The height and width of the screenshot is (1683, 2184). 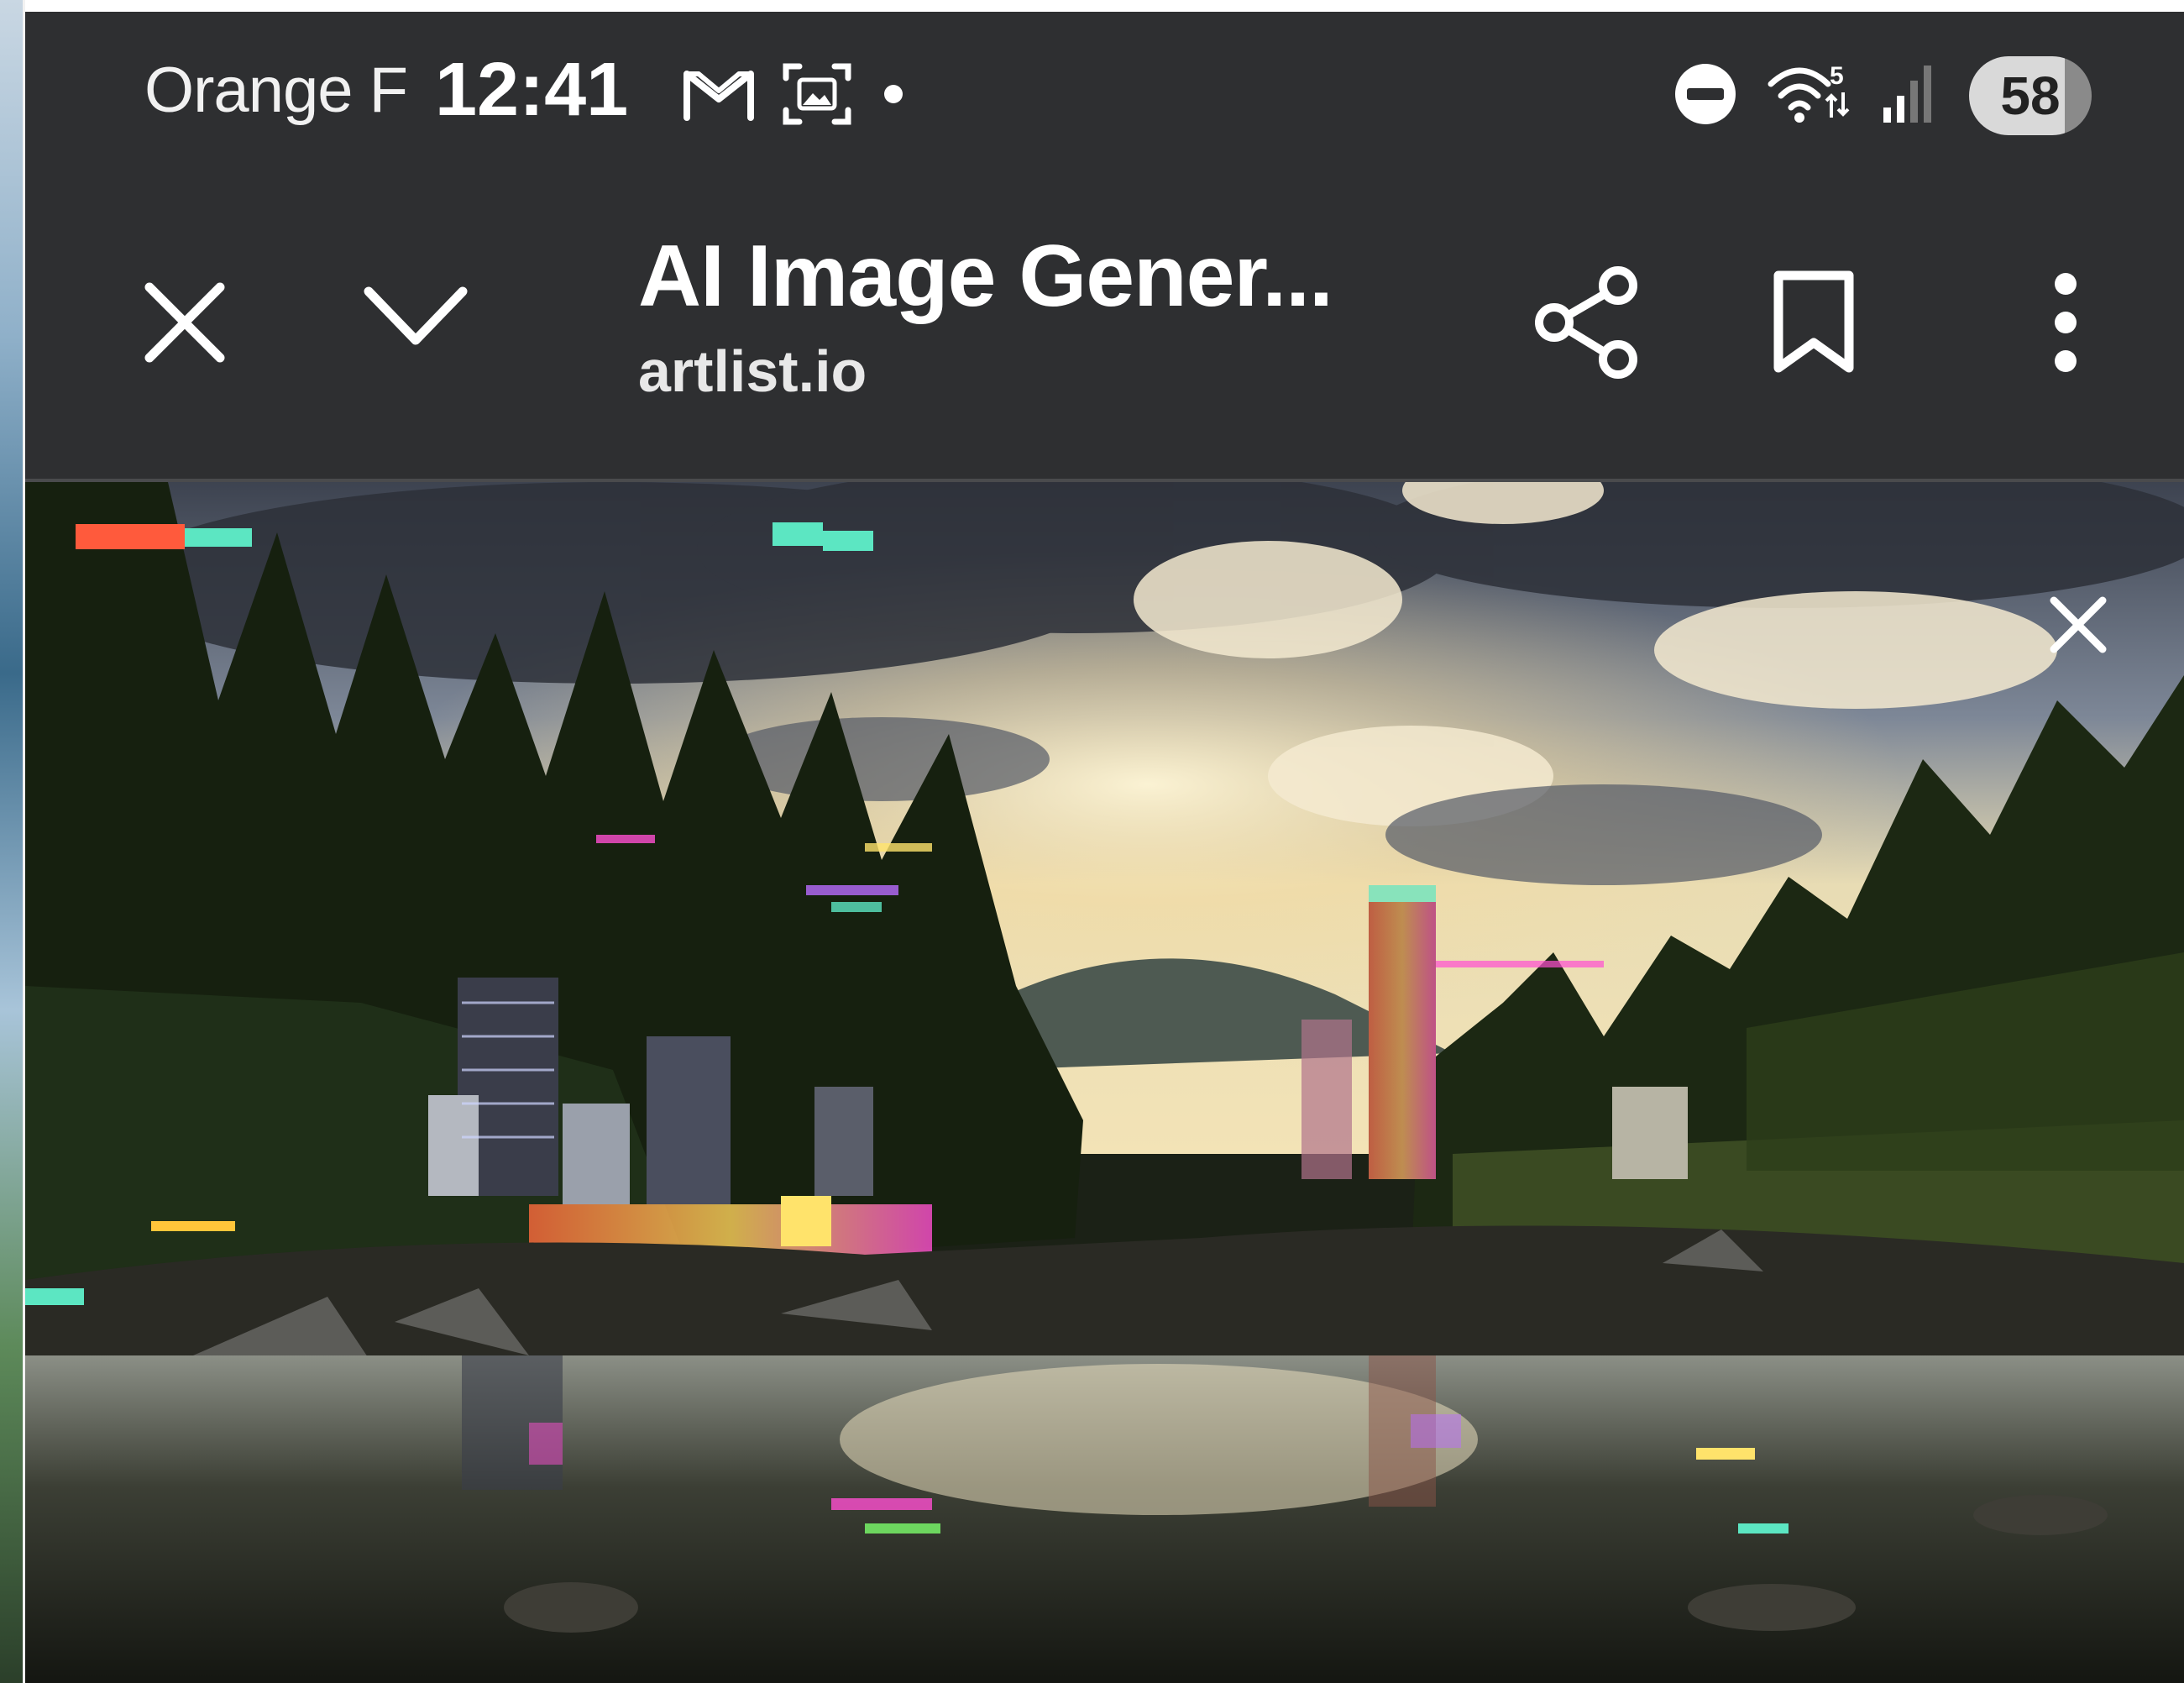 I want to click on cell-signal-icon, so click(x=1910, y=96).